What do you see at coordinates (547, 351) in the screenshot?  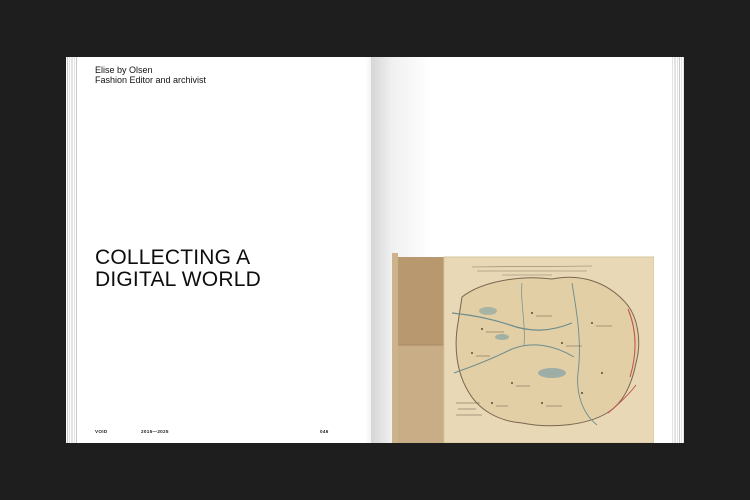 I see `map-territory` at bounding box center [547, 351].